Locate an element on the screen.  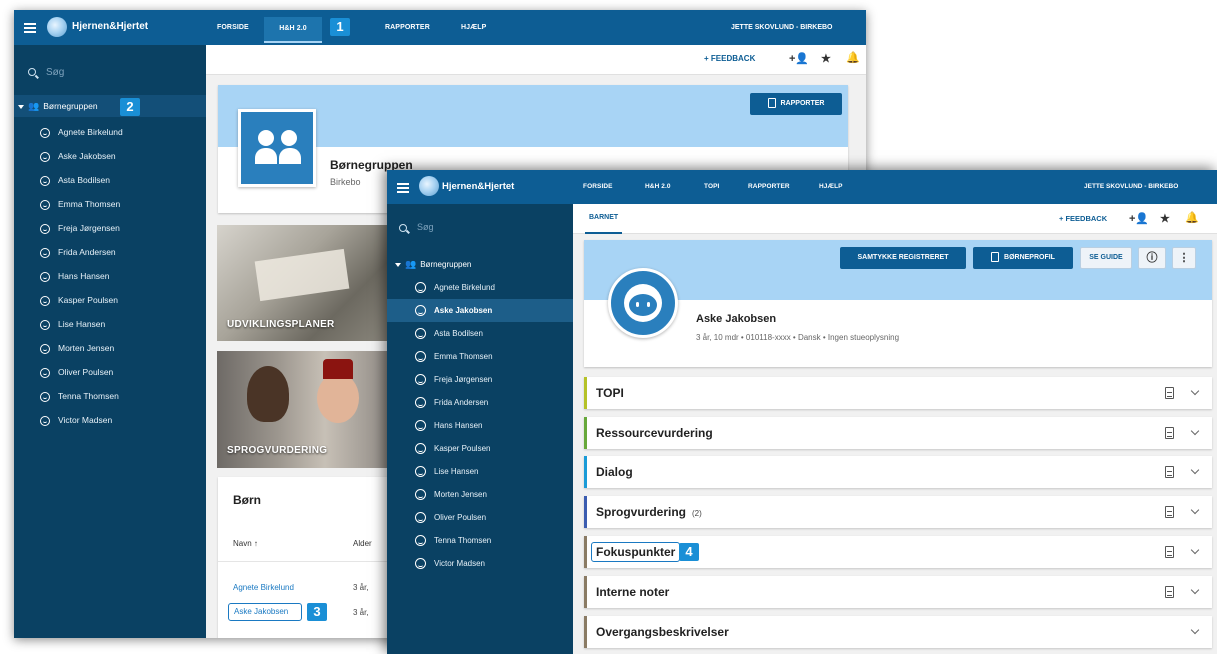
samtykke-registreret-button: SAMTYKKE REGISTRERET is located at coordinates (903, 258).